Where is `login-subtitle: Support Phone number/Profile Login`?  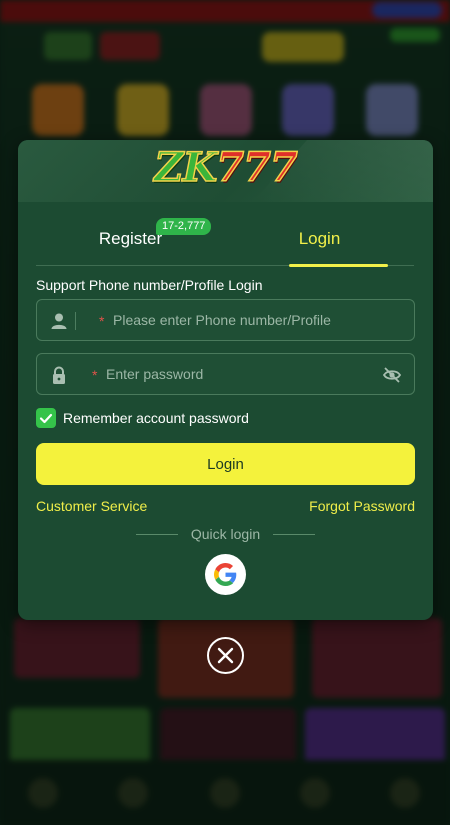
login-subtitle: Support Phone number/Profile Login is located at coordinates (149, 285).